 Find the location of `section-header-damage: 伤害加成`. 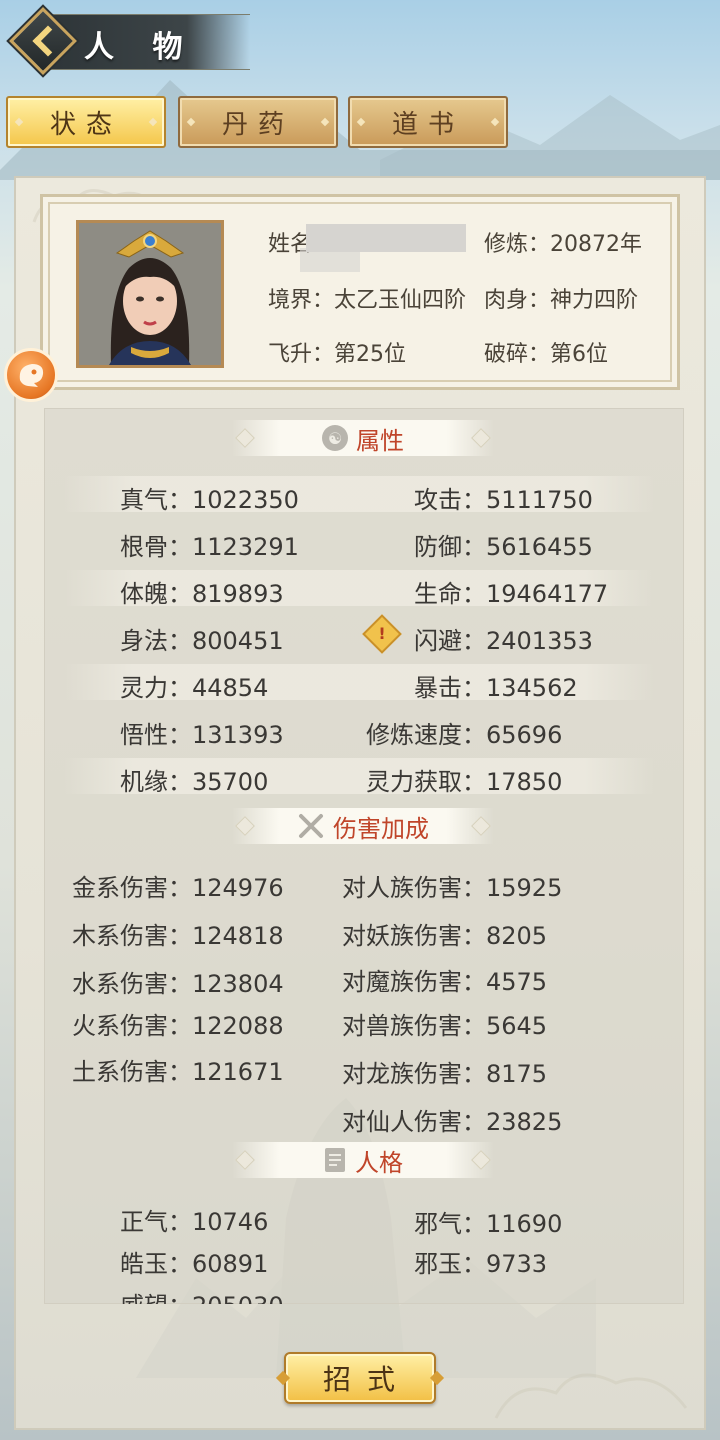

section-header-damage: 伤害加成 is located at coordinates (363, 826).